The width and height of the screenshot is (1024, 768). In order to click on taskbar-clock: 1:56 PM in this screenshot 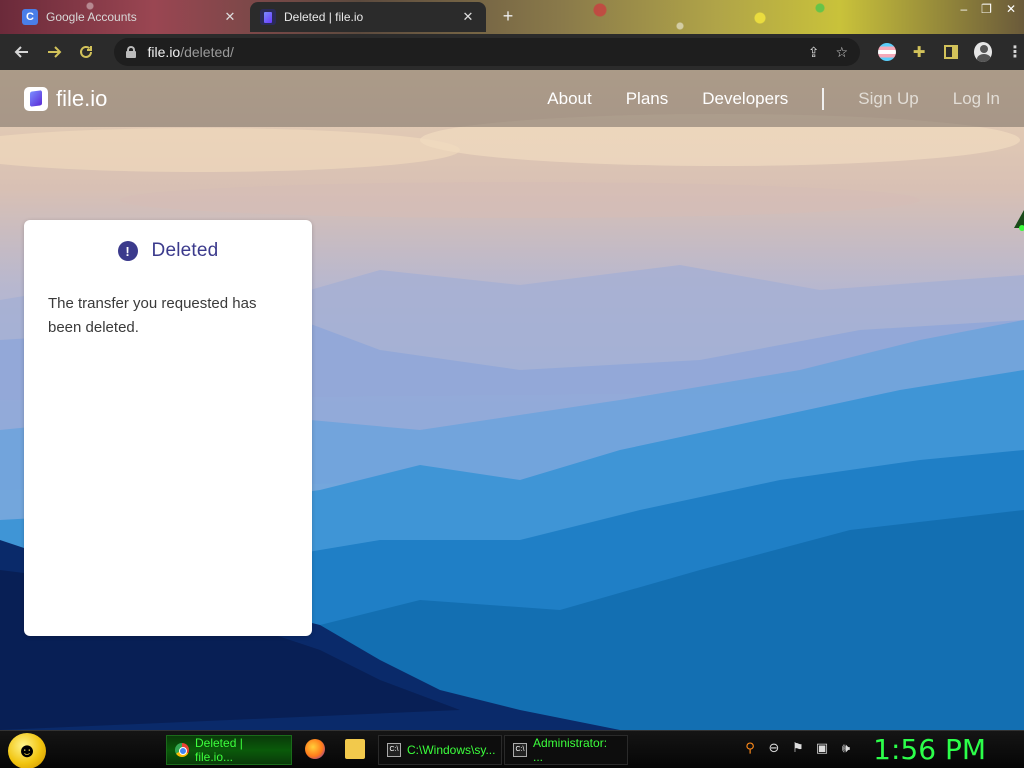, I will do `click(929, 749)`.